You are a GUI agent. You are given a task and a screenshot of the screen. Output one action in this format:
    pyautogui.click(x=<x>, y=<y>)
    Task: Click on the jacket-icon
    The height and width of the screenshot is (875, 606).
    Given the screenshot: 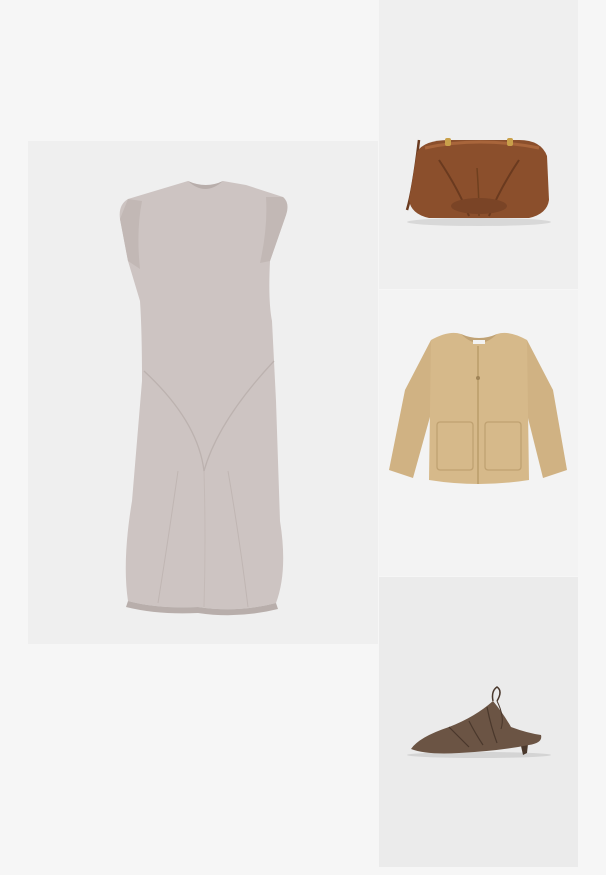 What is the action you would take?
    pyautogui.click(x=478, y=408)
    